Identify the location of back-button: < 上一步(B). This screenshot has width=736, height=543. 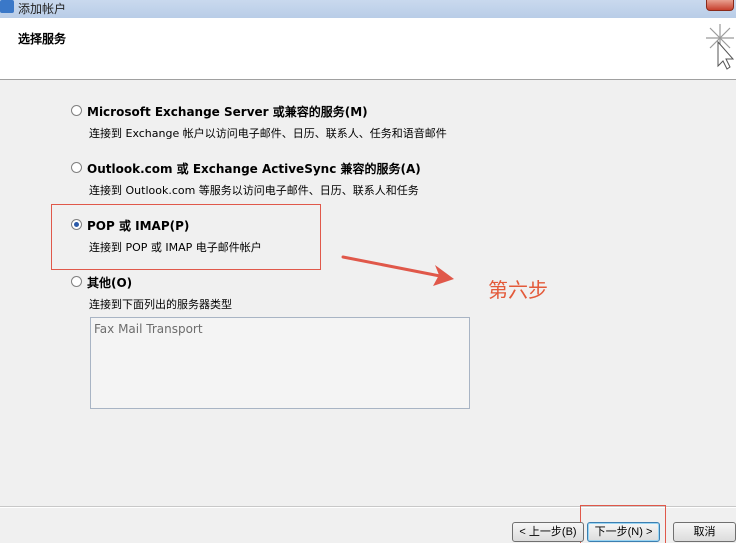
(548, 532).